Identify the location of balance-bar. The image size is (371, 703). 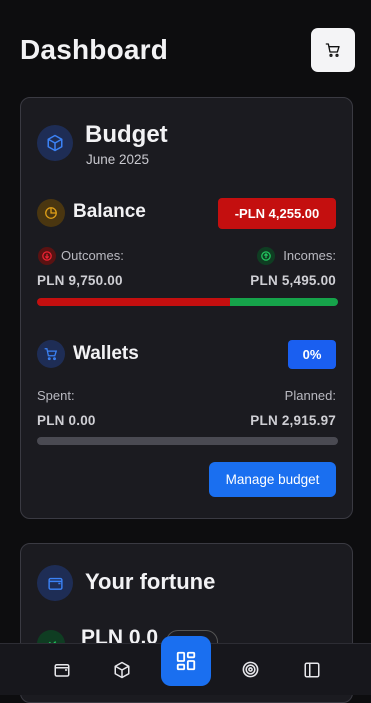
(187, 302).